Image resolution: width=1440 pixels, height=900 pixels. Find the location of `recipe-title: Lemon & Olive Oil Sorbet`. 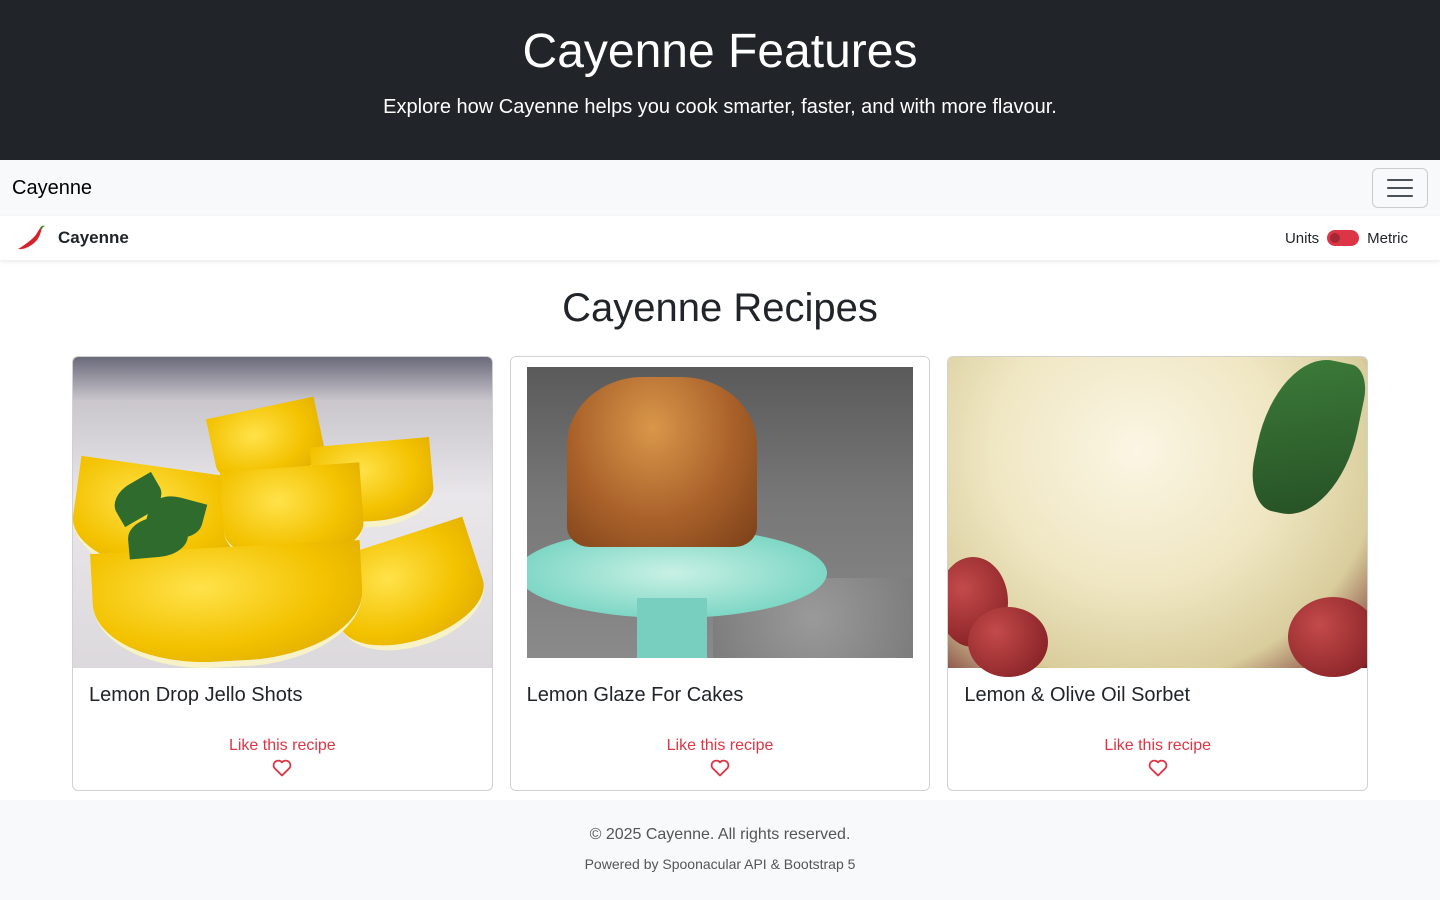

recipe-title: Lemon & Olive Oil Sorbet is located at coordinates (1157, 695).